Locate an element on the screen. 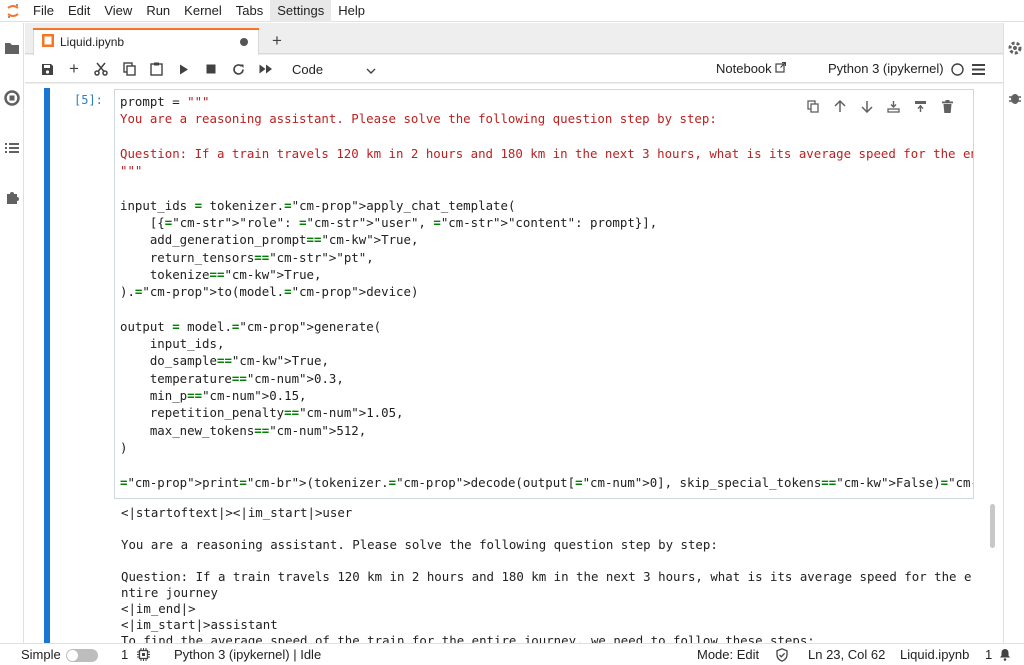 The image size is (1024, 665). right-activity-bar is located at coordinates (1013, 333).